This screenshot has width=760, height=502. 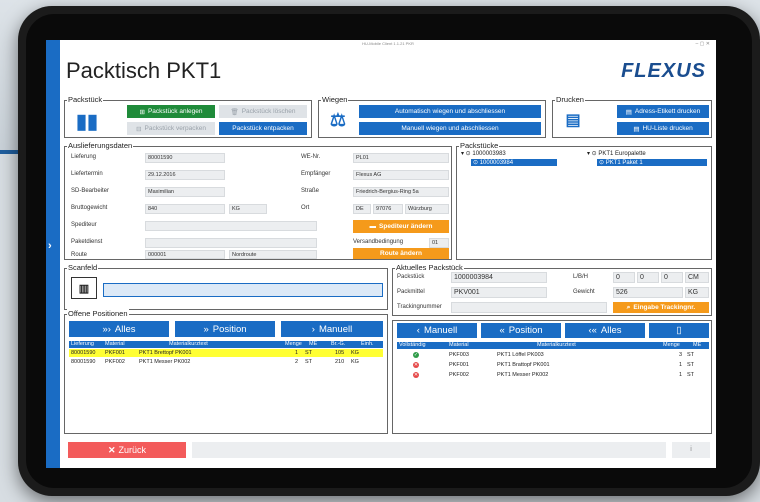 What do you see at coordinates (119, 329) in the screenshot?
I see `offene-alles-button: »› Alles` at bounding box center [119, 329].